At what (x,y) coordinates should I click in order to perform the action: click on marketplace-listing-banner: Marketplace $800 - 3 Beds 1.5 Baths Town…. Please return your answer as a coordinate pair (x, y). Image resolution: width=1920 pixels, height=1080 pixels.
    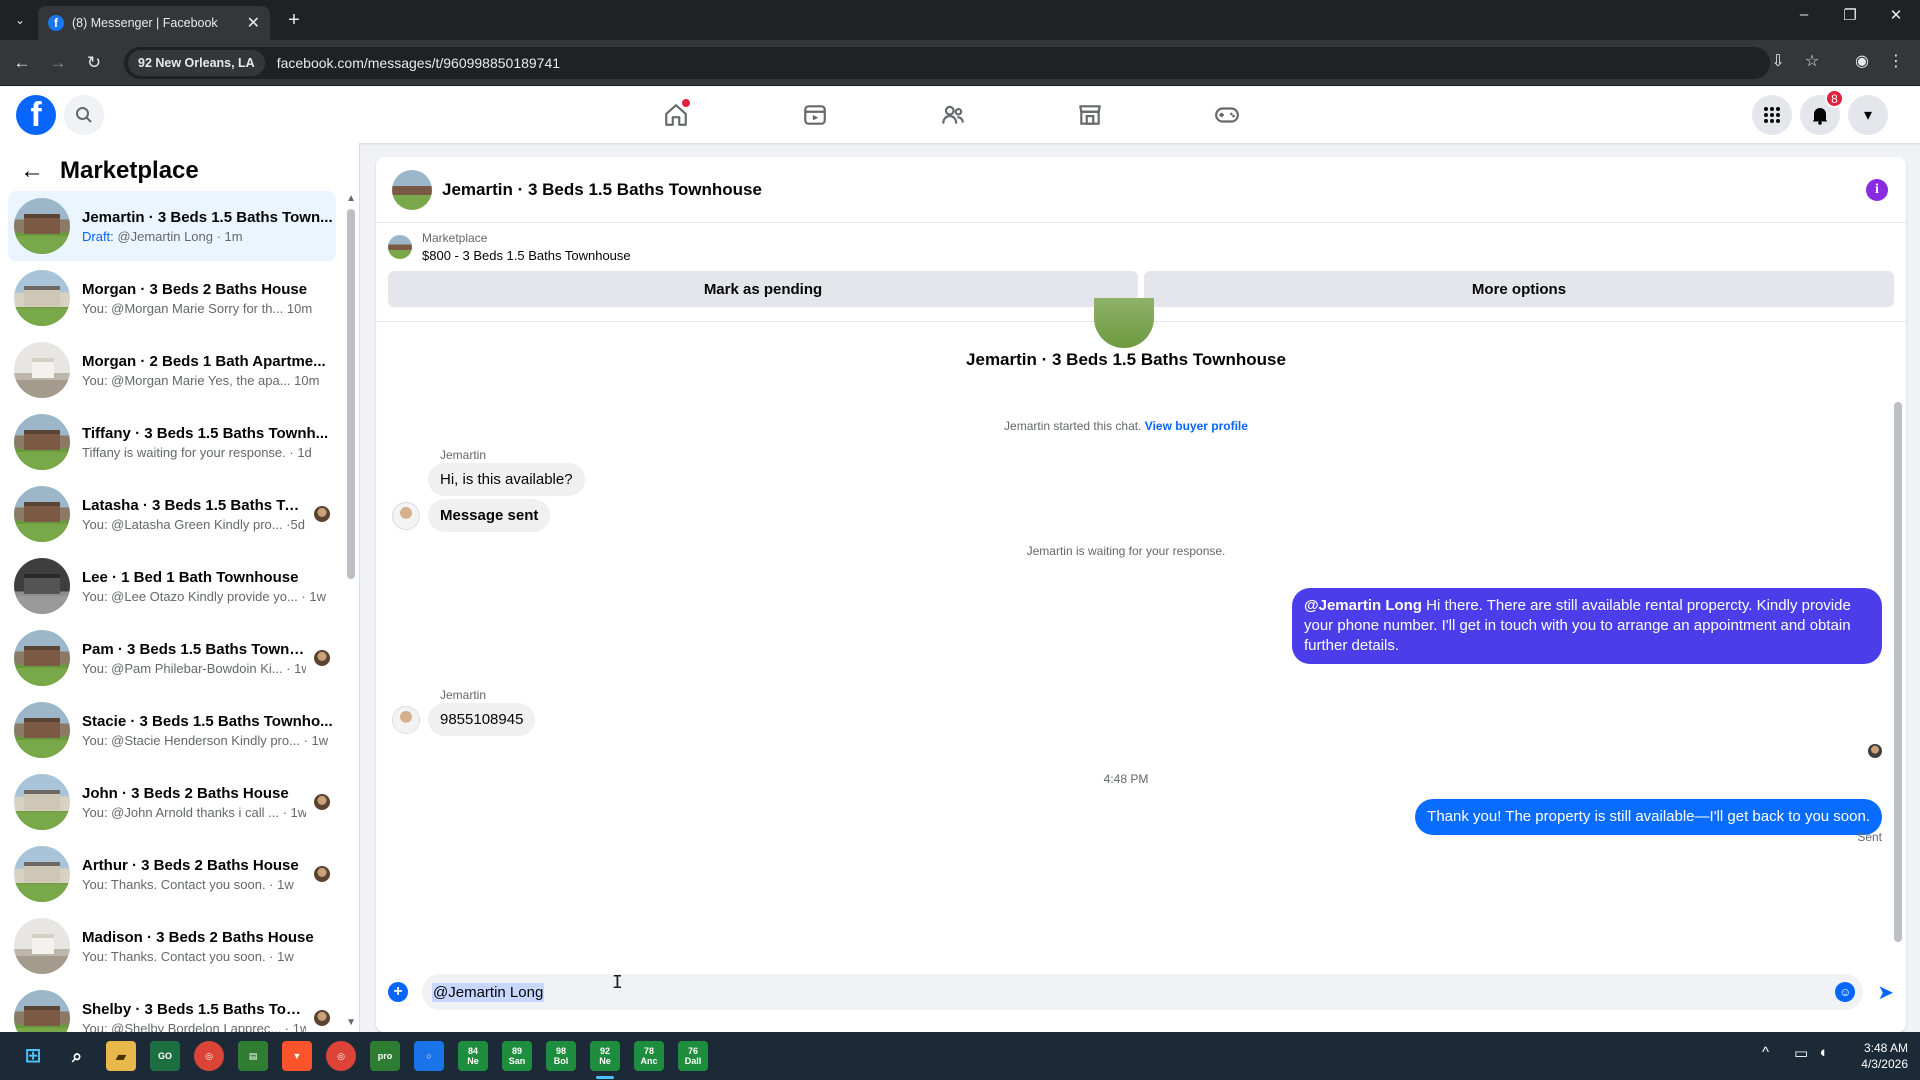
    Looking at the image, I should click on (1141, 247).